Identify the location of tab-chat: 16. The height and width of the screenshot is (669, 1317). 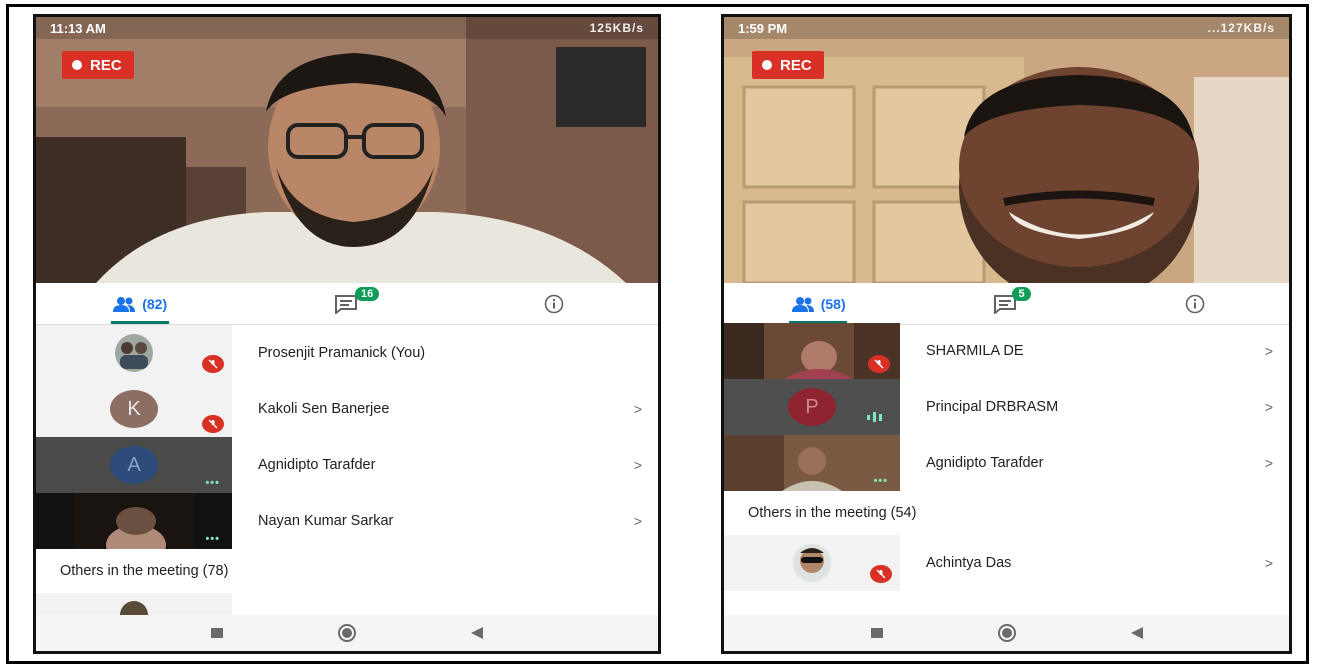
(346, 303).